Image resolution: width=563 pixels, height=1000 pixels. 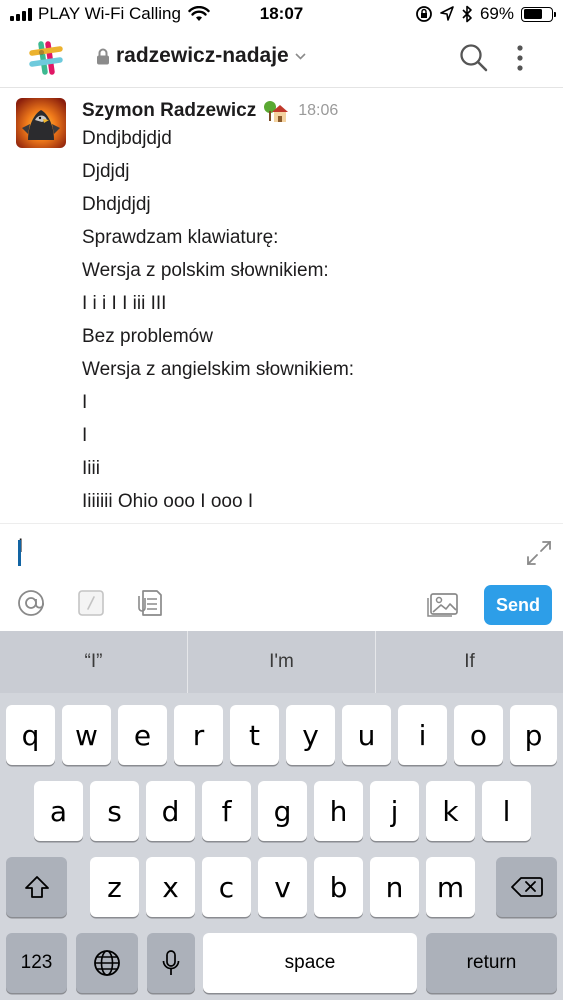 What do you see at coordinates (533, 735) in the screenshot?
I see `key-p: p` at bounding box center [533, 735].